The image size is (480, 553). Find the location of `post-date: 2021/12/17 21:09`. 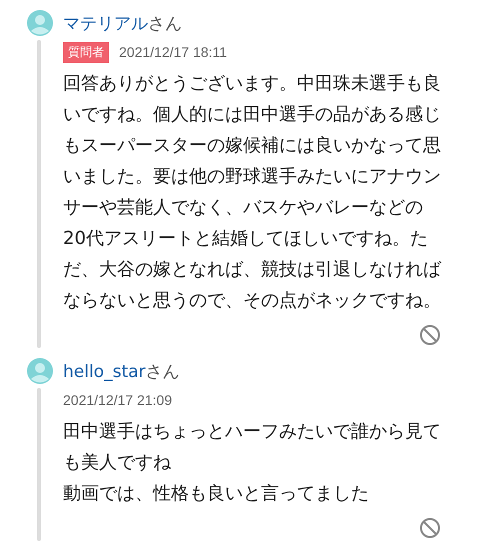

post-date: 2021/12/17 21:09 is located at coordinates (117, 400).